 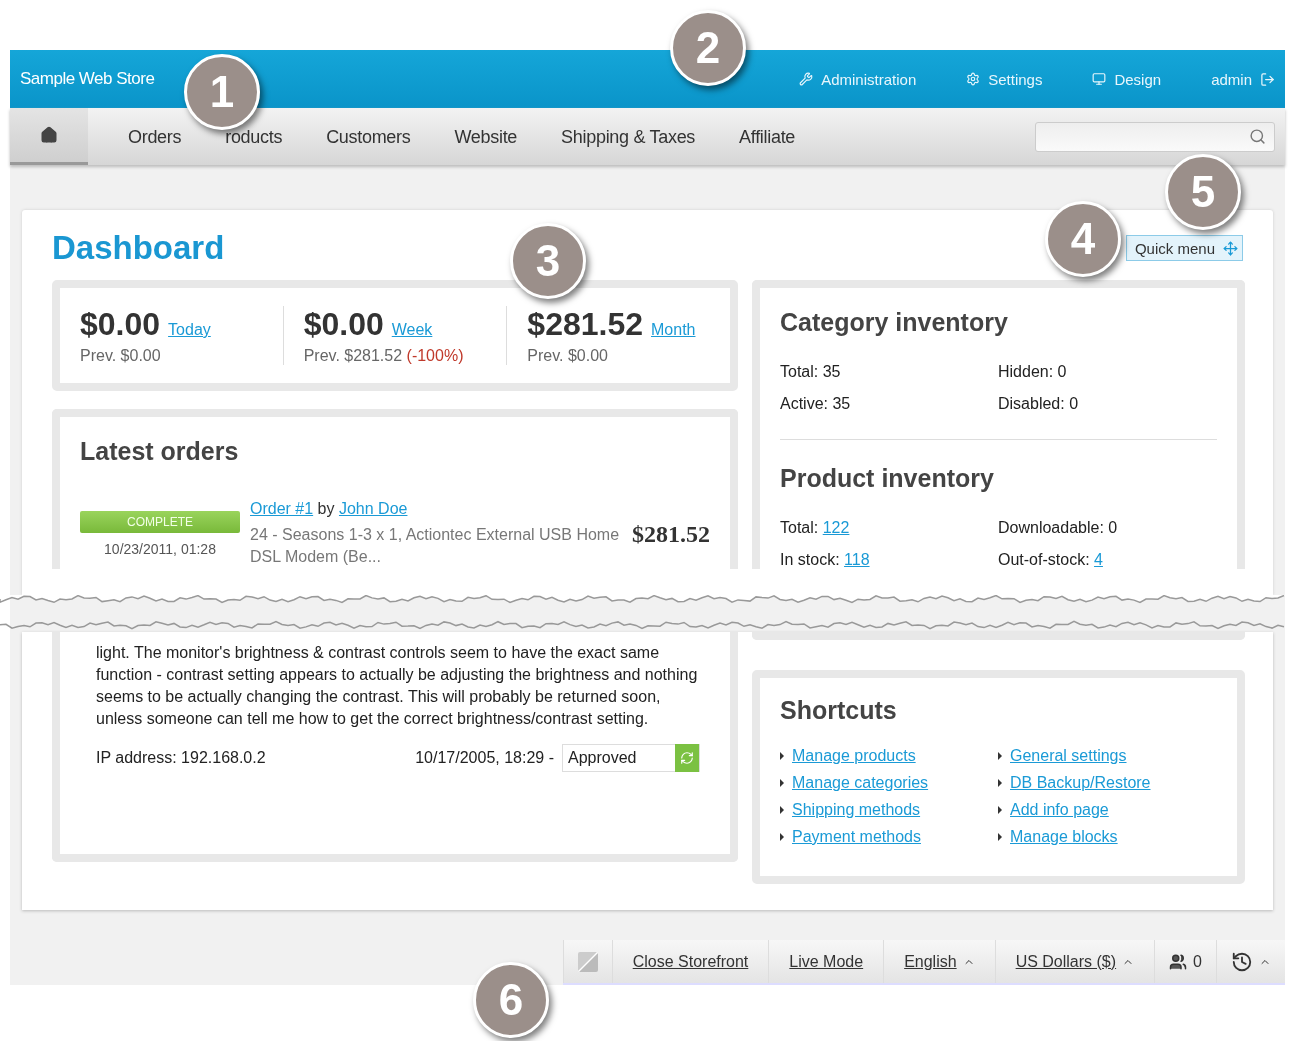 I want to click on search-field, so click(x=1155, y=136).